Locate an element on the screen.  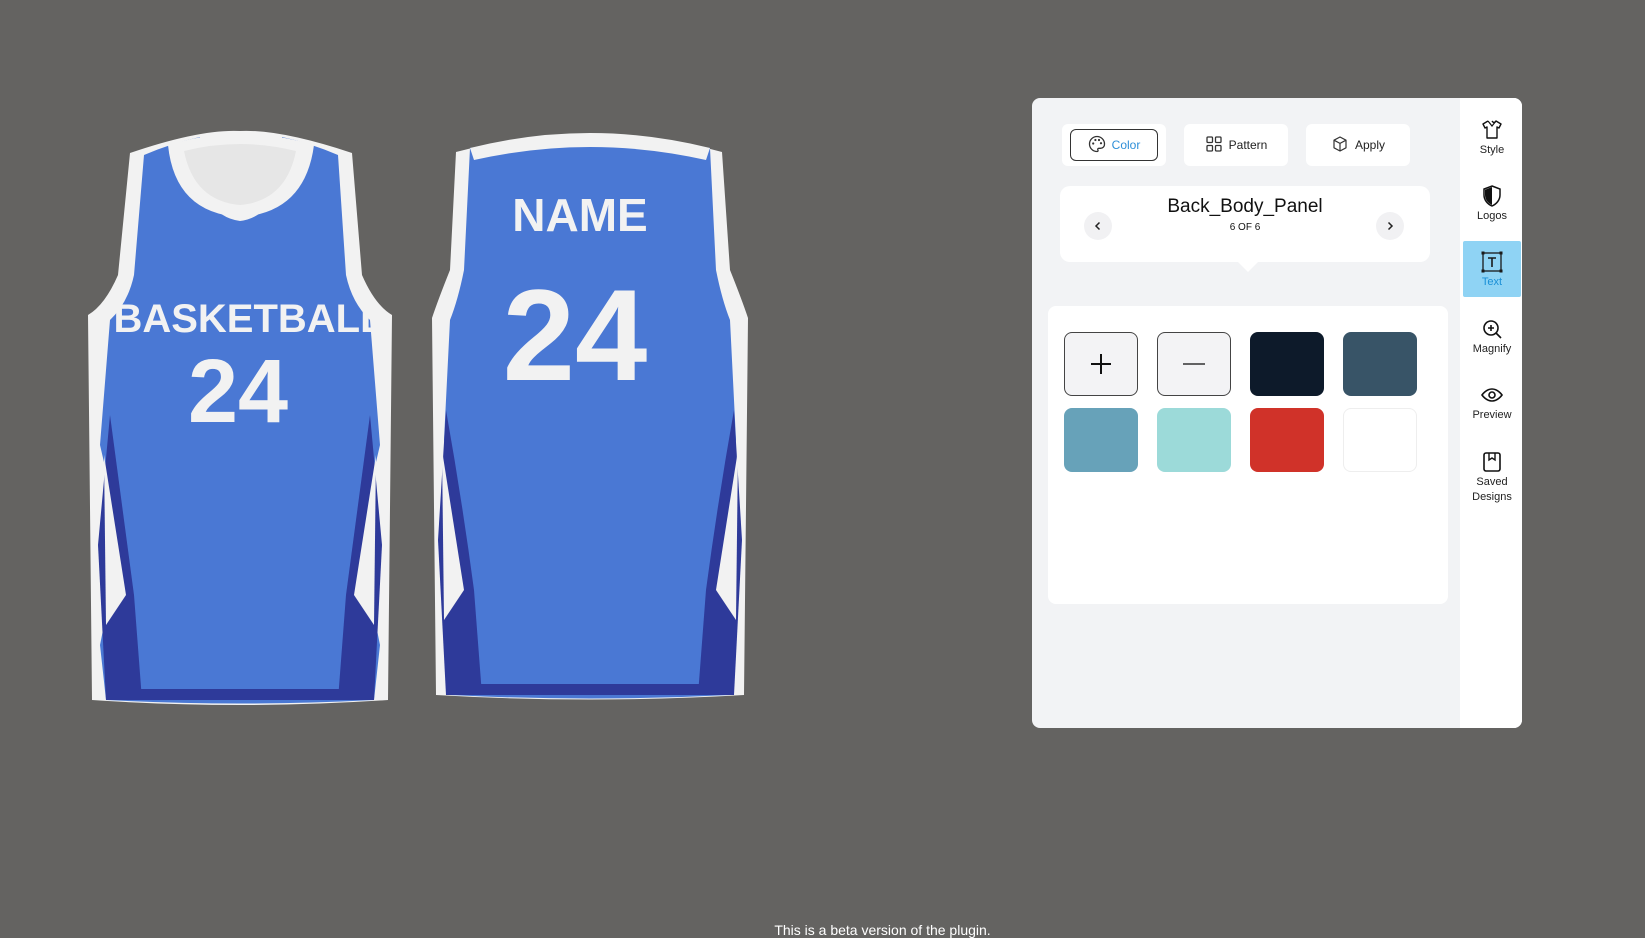
tab-apply-label: Apply is located at coordinates (1370, 145).